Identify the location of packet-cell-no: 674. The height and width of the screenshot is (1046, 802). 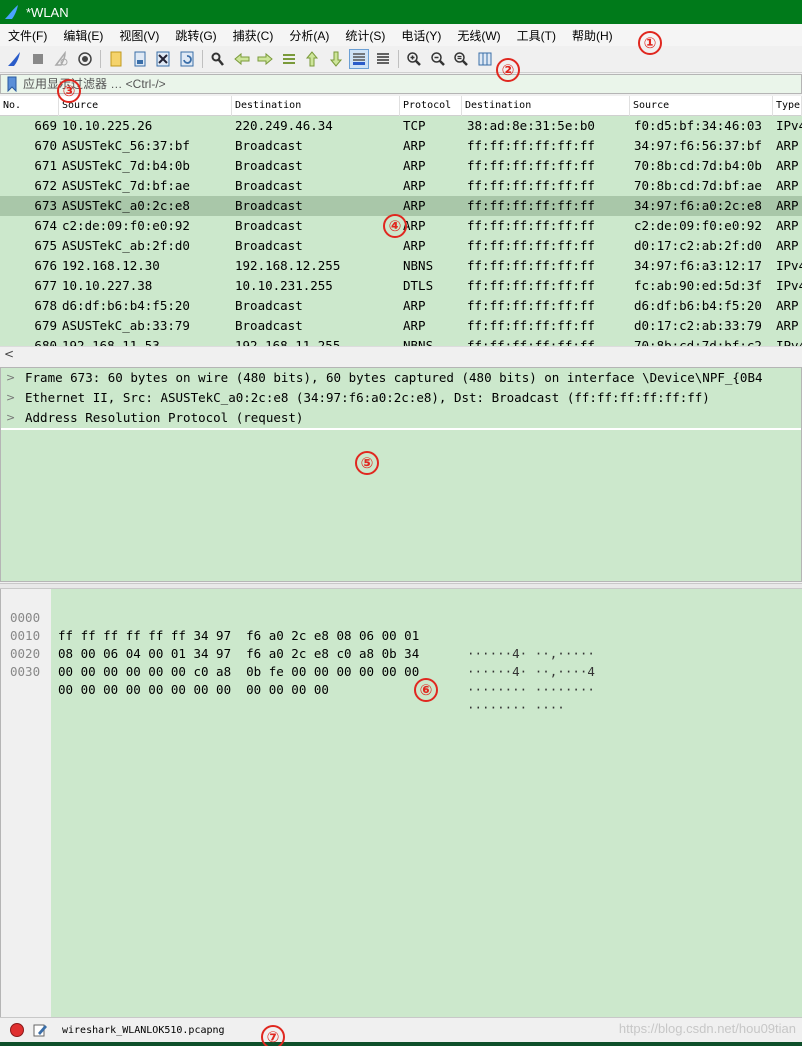
(45, 225).